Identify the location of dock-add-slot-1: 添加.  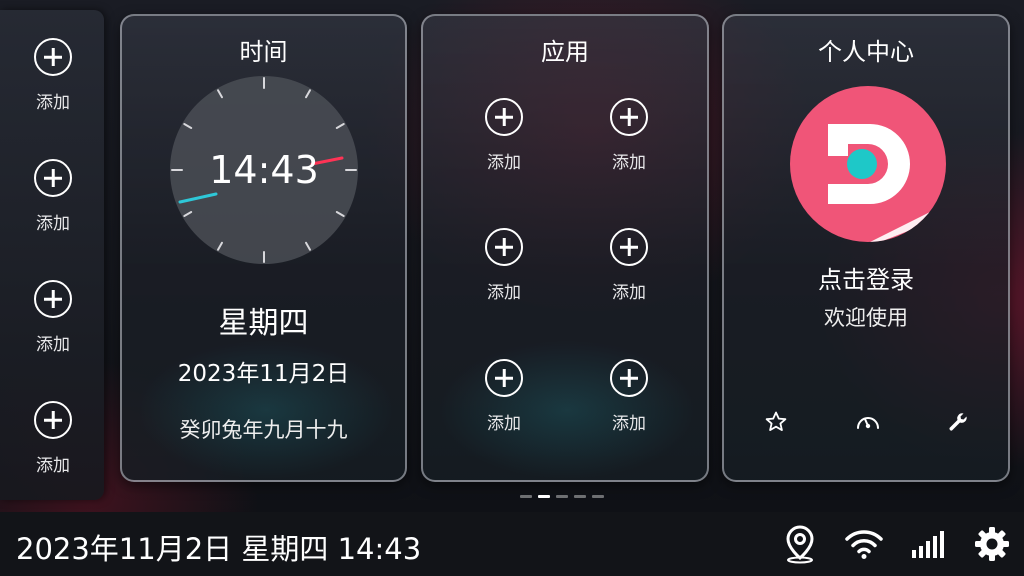
(53, 83).